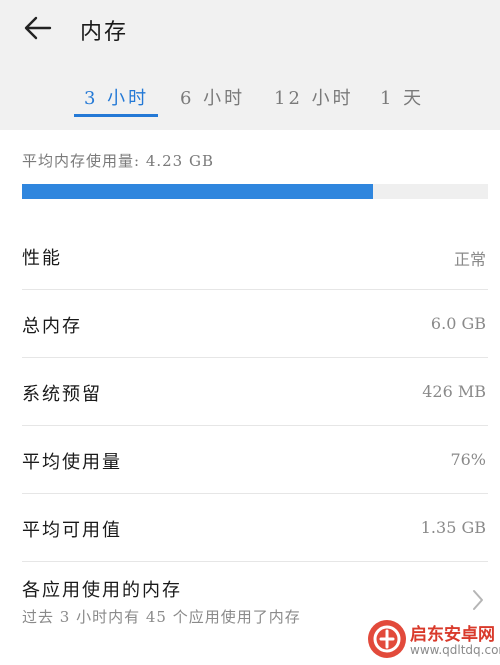 The image size is (500, 665). Describe the element at coordinates (250, 324) in the screenshot. I see `row-total-memory: 总内存 6.0 GB` at that location.